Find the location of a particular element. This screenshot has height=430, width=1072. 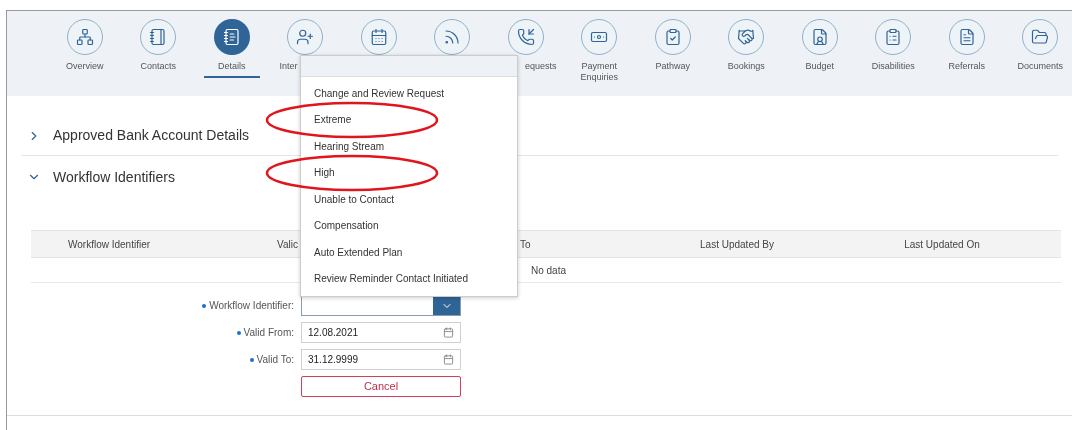

nav-tab-label: Inter is located at coordinates (283, 66).